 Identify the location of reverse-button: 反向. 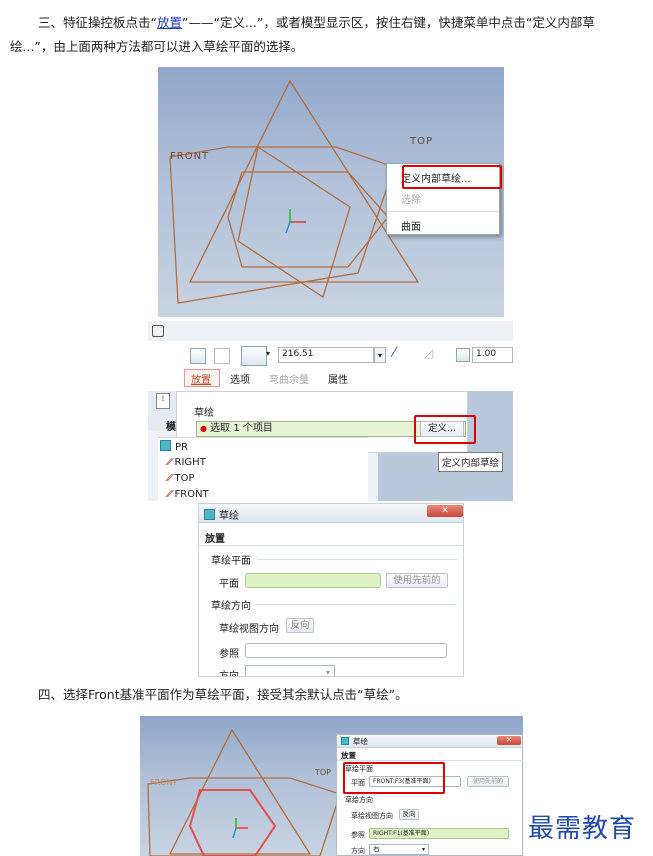
(300, 625).